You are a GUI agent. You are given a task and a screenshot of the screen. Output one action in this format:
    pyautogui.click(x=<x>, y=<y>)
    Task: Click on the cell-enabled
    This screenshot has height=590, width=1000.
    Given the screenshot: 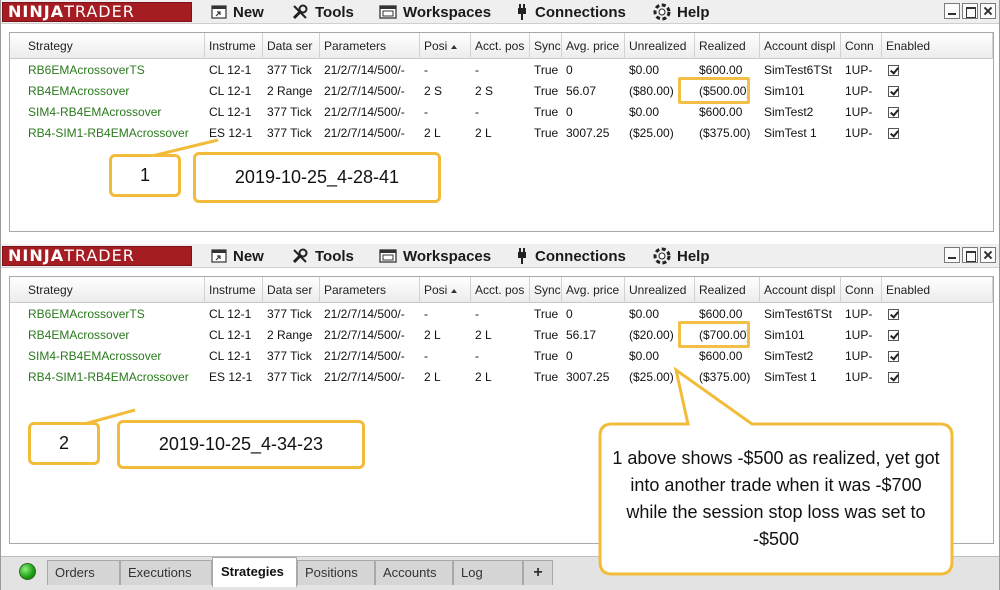 What is the action you would take?
    pyautogui.click(x=937, y=70)
    